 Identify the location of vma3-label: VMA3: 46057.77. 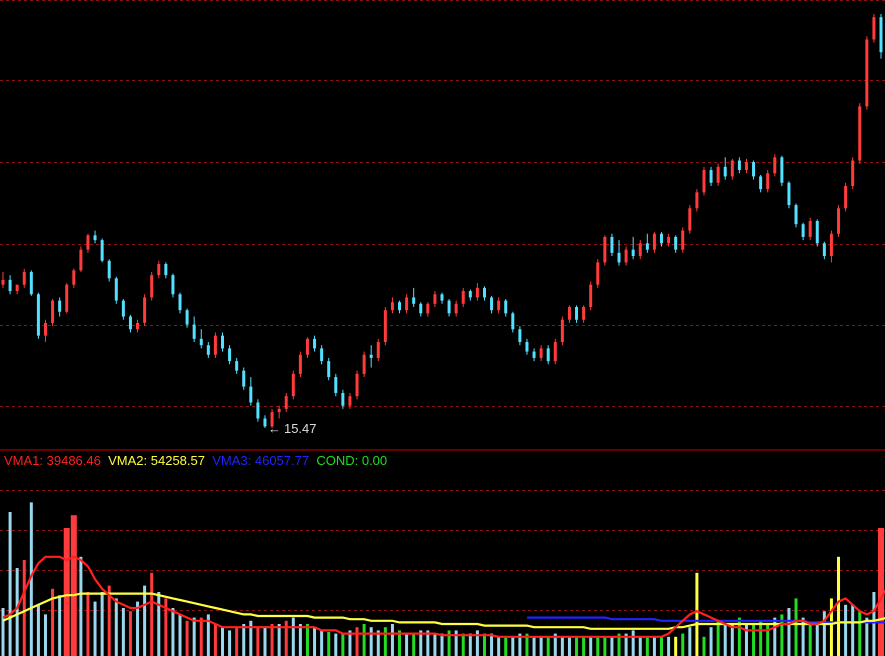
(261, 460).